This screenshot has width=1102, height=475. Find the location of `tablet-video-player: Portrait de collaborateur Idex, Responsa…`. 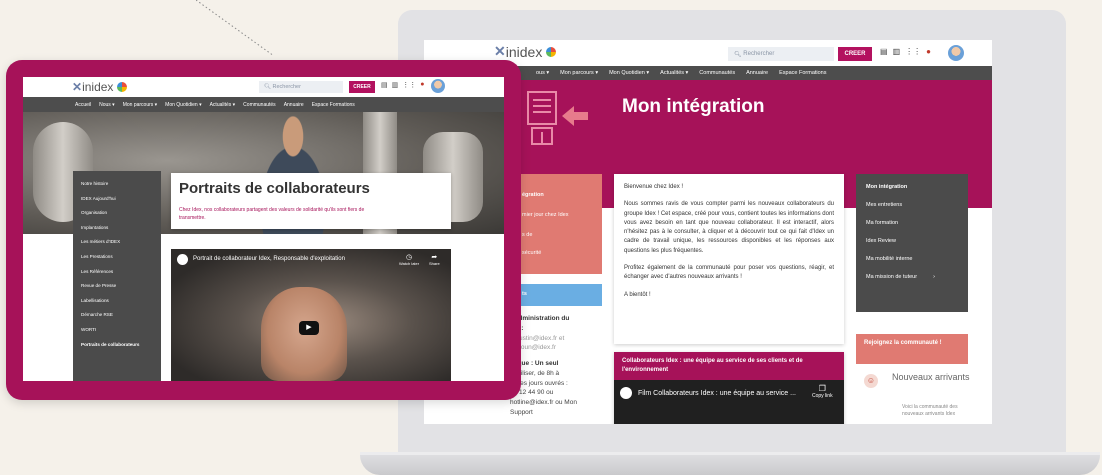

tablet-video-player: Portrait de collaborateur Idex, Responsa… is located at coordinates (311, 315).